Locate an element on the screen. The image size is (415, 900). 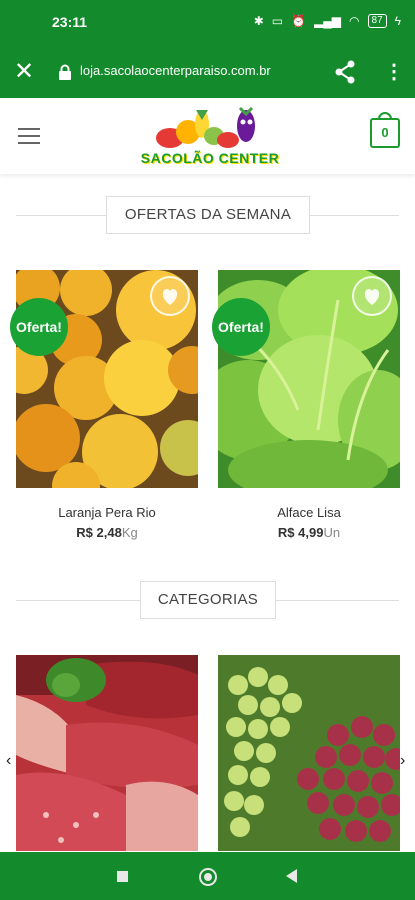
share-icon is located at coordinates (345, 72).